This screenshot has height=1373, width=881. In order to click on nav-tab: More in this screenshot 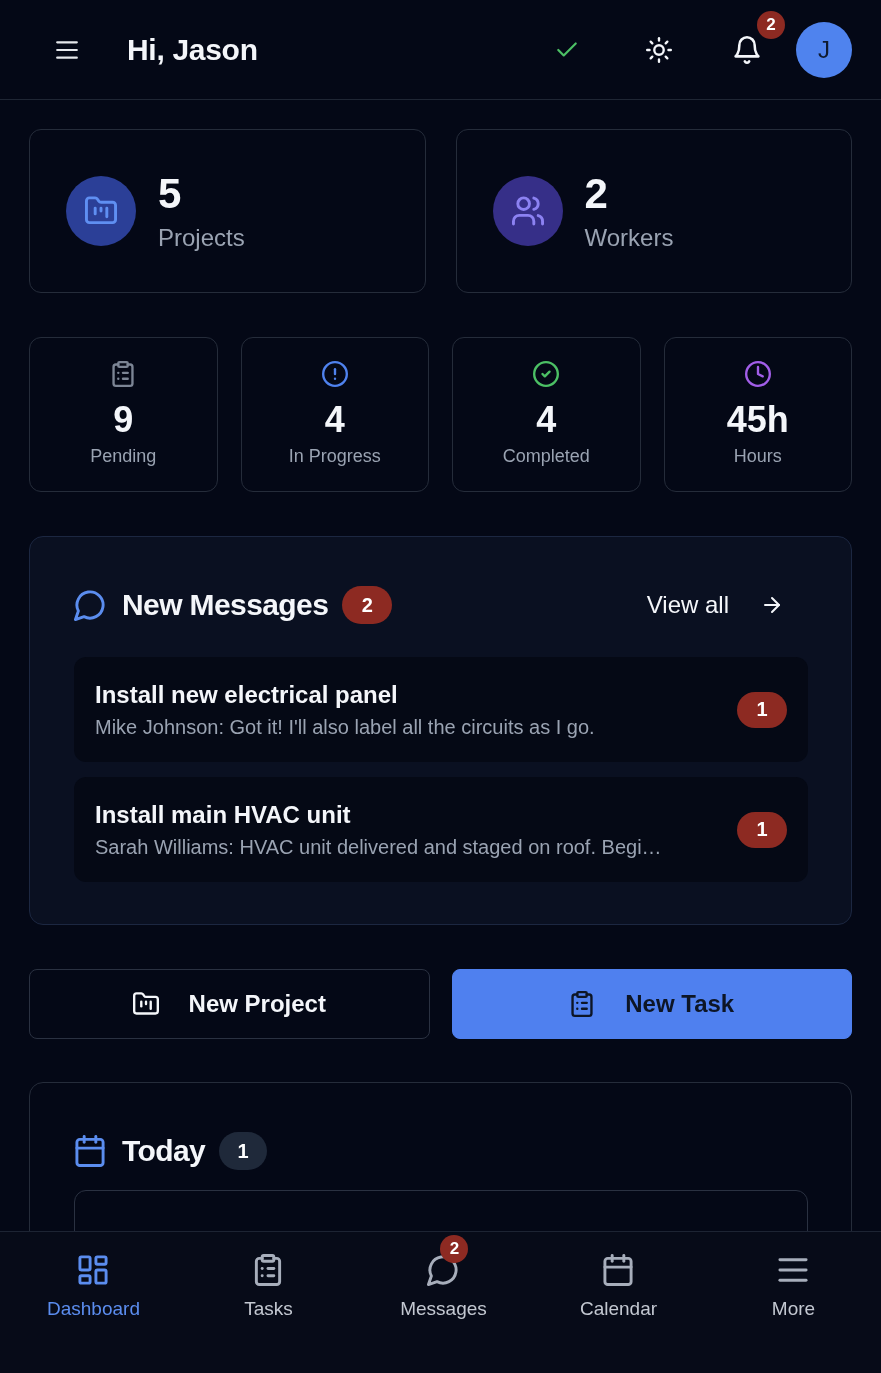, I will do `click(793, 1277)`.